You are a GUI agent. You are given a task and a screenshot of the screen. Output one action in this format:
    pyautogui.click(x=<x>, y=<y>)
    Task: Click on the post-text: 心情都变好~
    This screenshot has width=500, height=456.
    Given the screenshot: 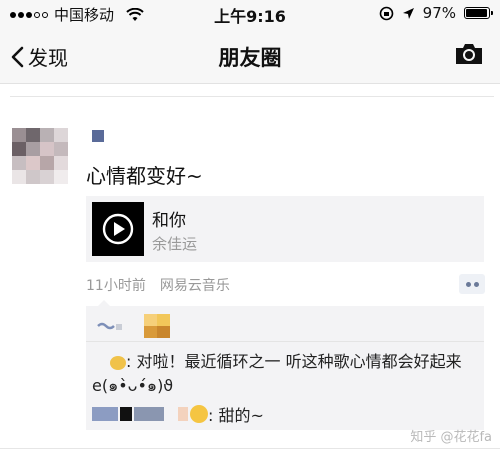 What is the action you would take?
    pyautogui.click(x=144, y=176)
    